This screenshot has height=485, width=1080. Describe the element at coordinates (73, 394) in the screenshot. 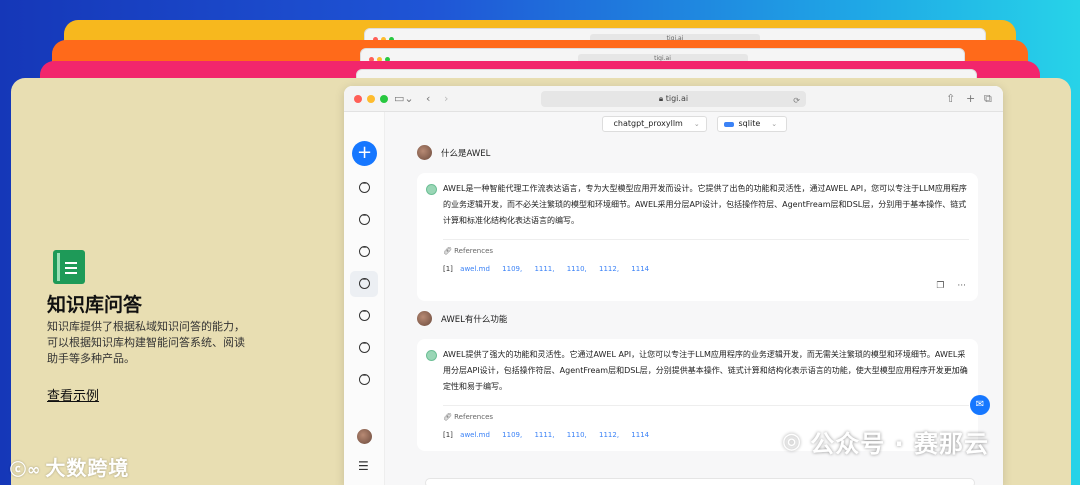

I see `view-example-link: 查看示例` at that location.